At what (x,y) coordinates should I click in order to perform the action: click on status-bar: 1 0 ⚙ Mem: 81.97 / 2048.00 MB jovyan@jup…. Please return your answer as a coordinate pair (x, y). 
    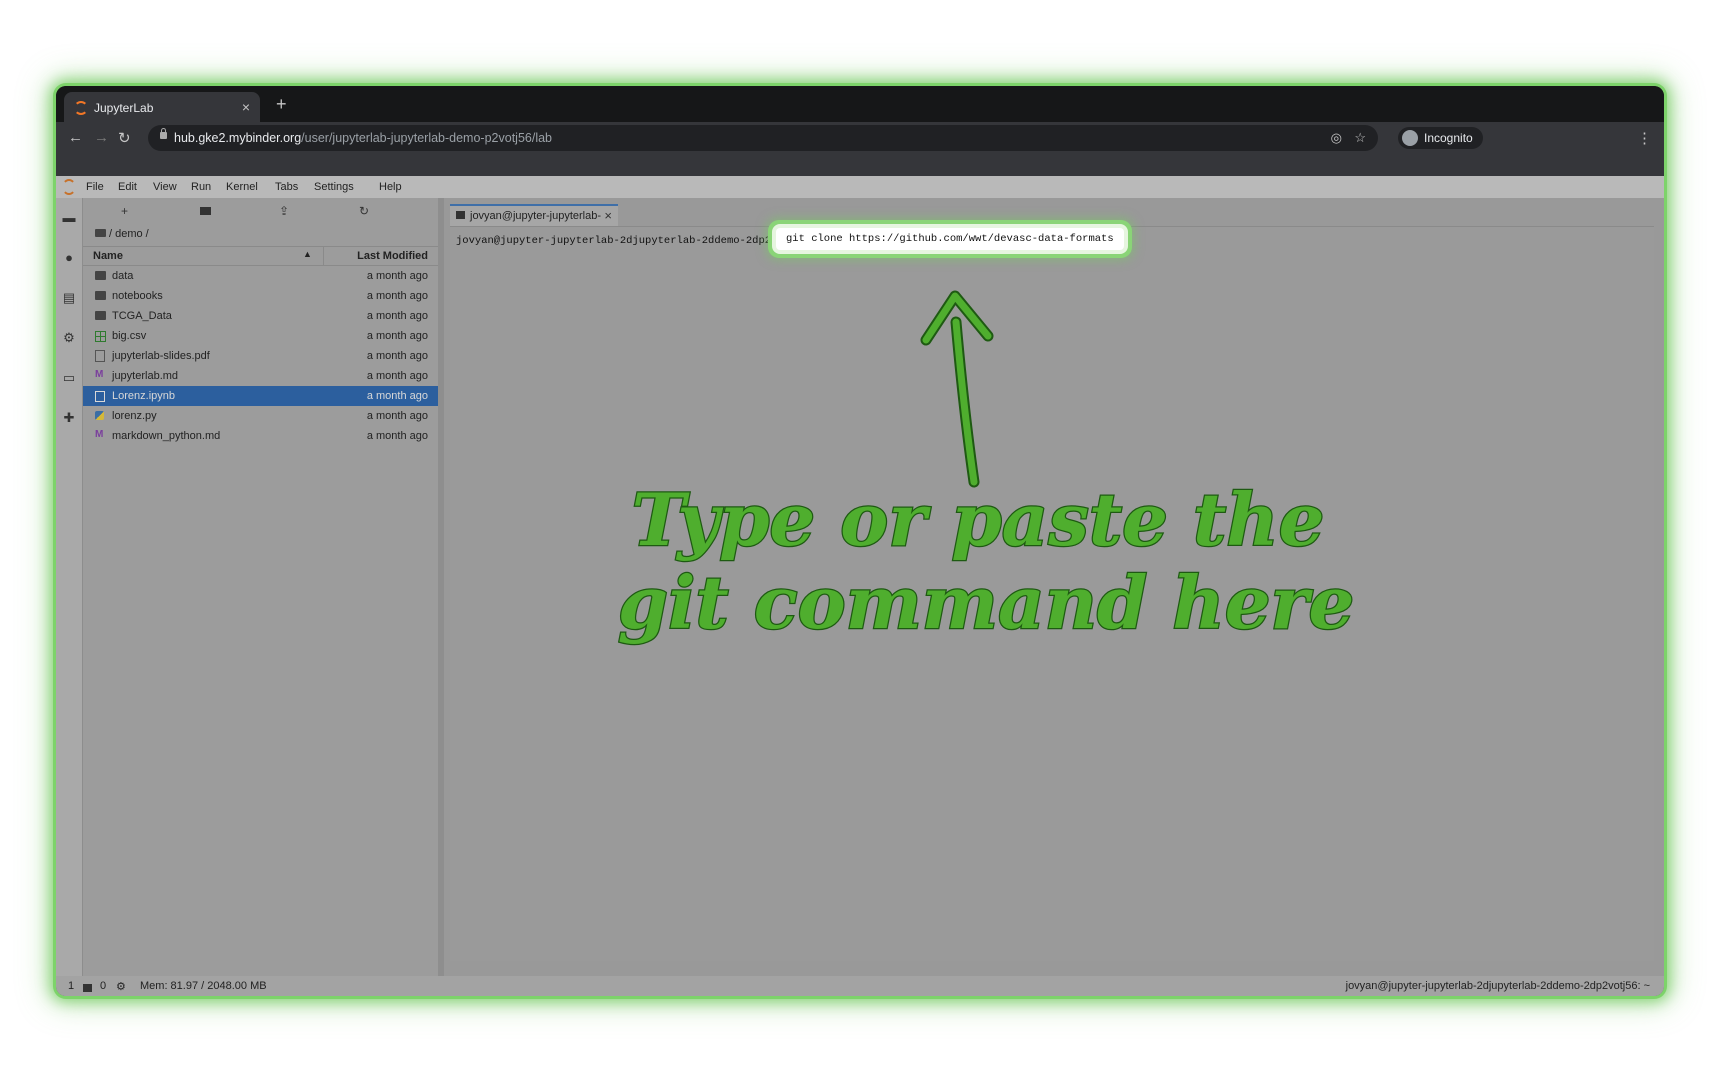
    Looking at the image, I should click on (860, 986).